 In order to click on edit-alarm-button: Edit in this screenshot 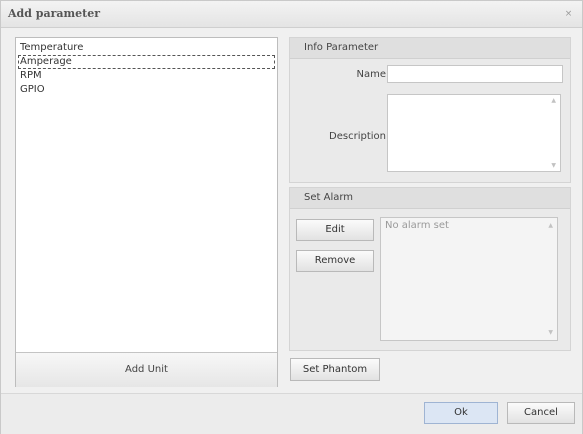, I will do `click(335, 230)`.